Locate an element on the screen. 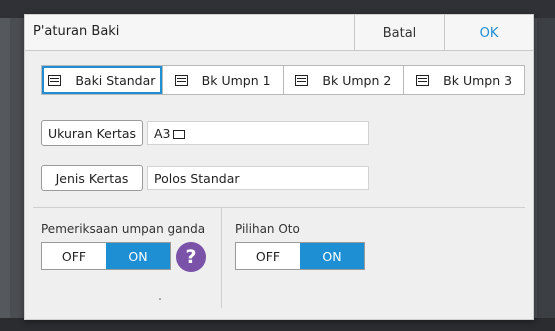 The image size is (555, 331). ok-button: OK is located at coordinates (488, 33).